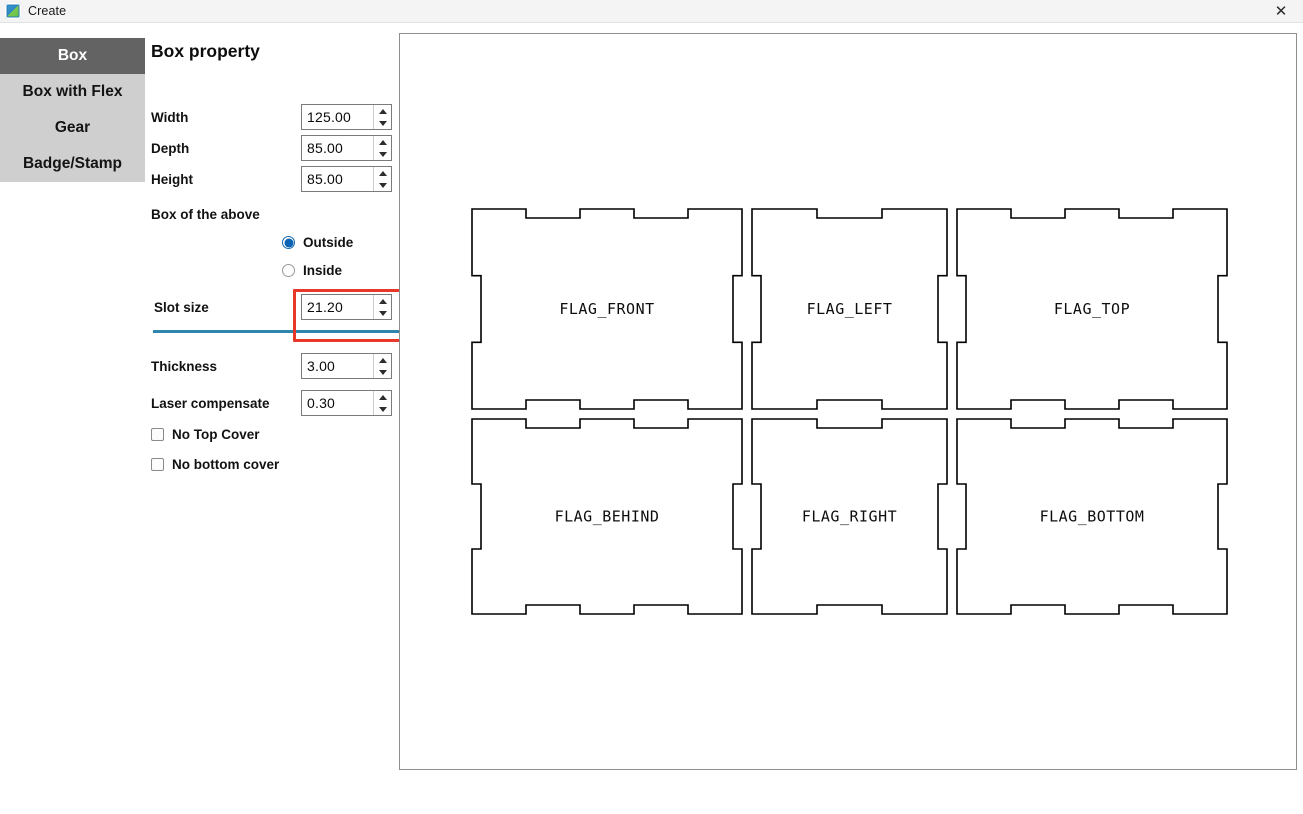 The height and width of the screenshot is (814, 1303). I want to click on depth-label: Depth, so click(170, 148).